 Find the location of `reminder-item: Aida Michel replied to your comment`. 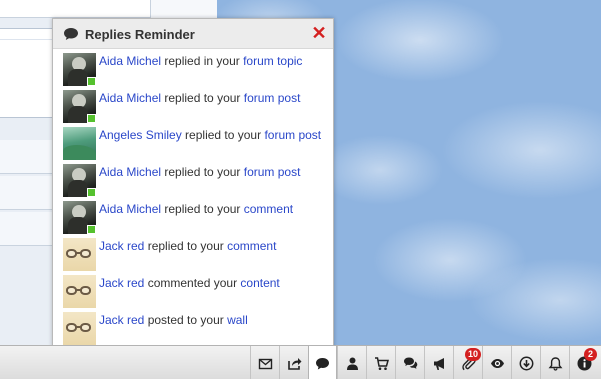

reminder-item: Aida Michel replied to your comment is located at coordinates (198, 218).